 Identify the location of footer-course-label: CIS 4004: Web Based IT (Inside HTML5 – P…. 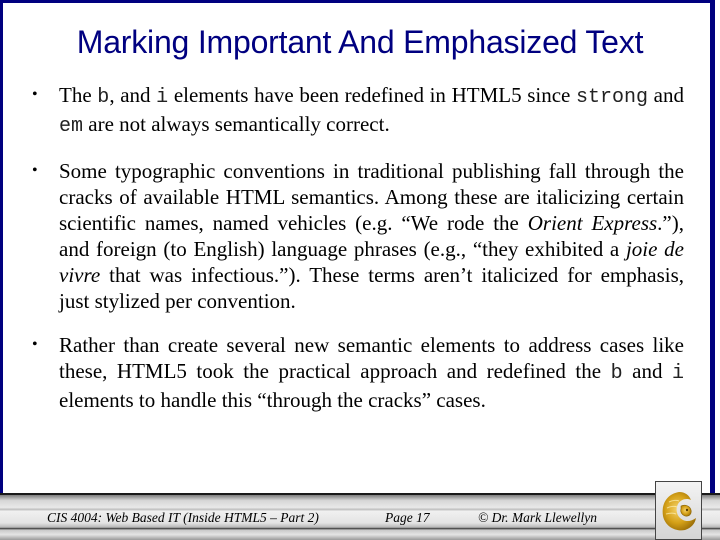
(183, 517).